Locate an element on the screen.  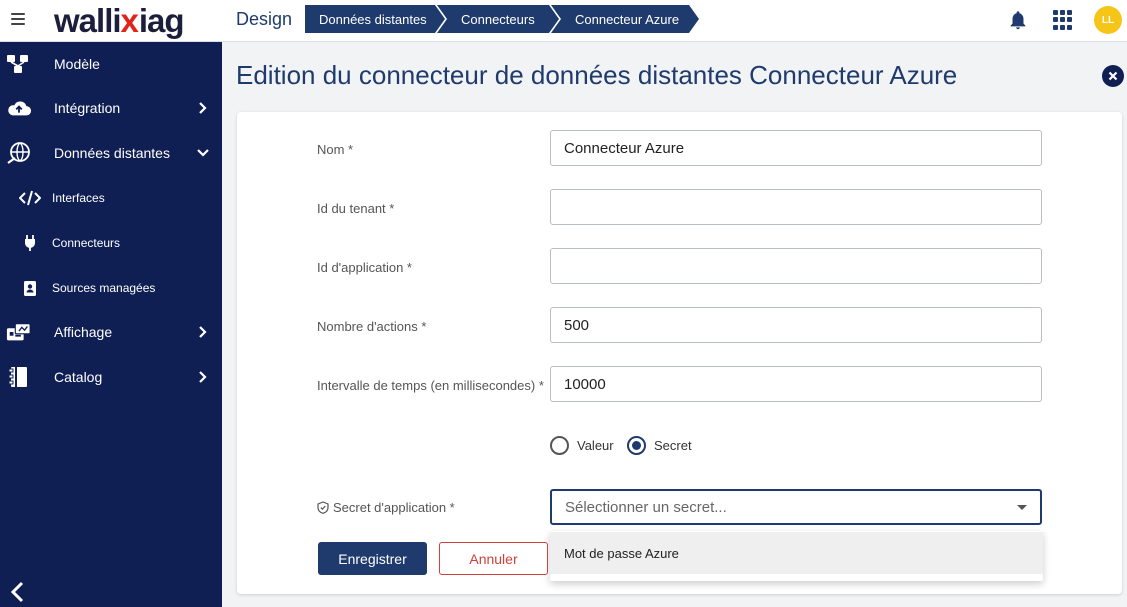
logo-suffix: iag is located at coordinates (161, 20).